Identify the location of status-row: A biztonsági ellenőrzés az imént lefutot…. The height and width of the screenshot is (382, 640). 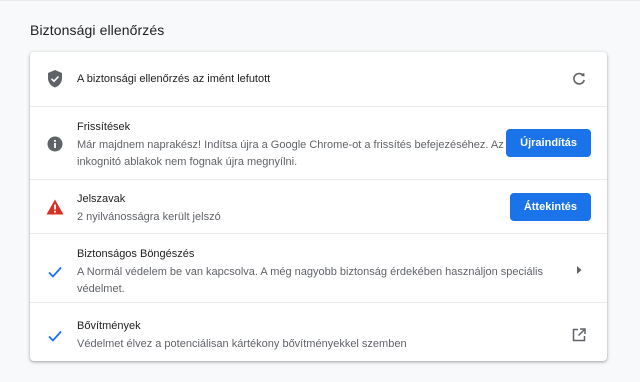
(318, 79).